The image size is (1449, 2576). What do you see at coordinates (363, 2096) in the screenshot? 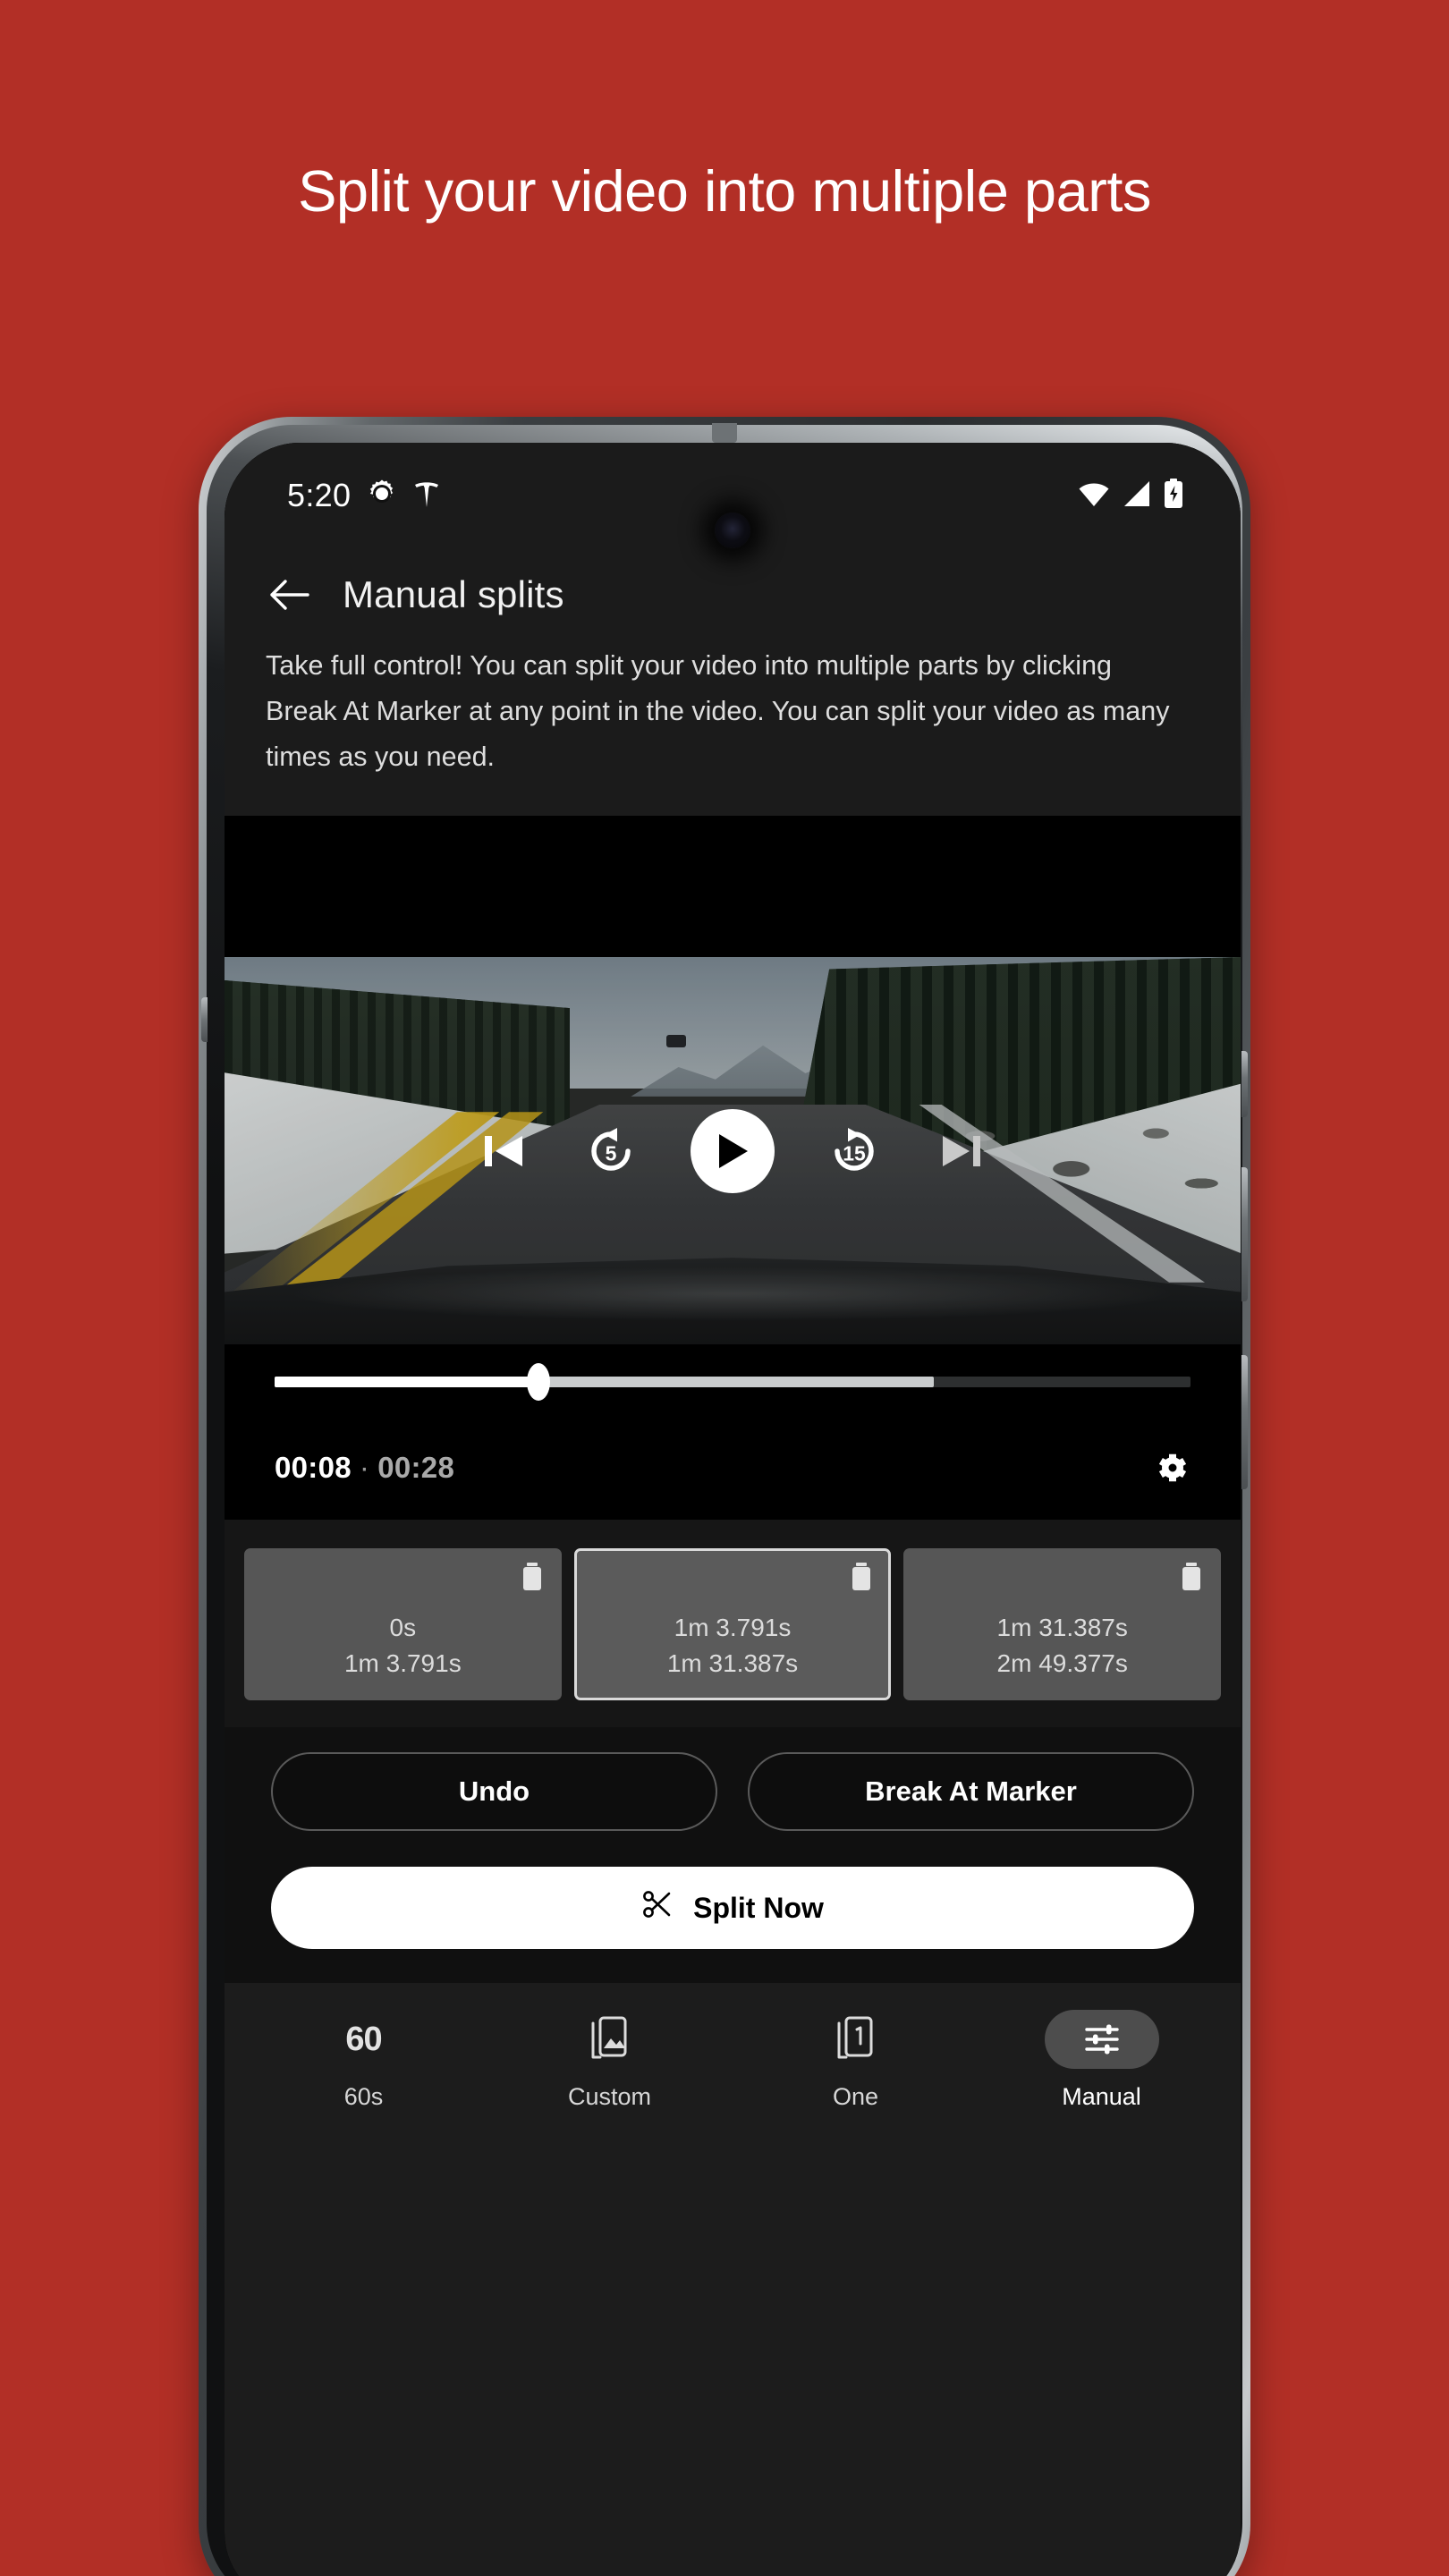
I see `nav-label: 60s` at bounding box center [363, 2096].